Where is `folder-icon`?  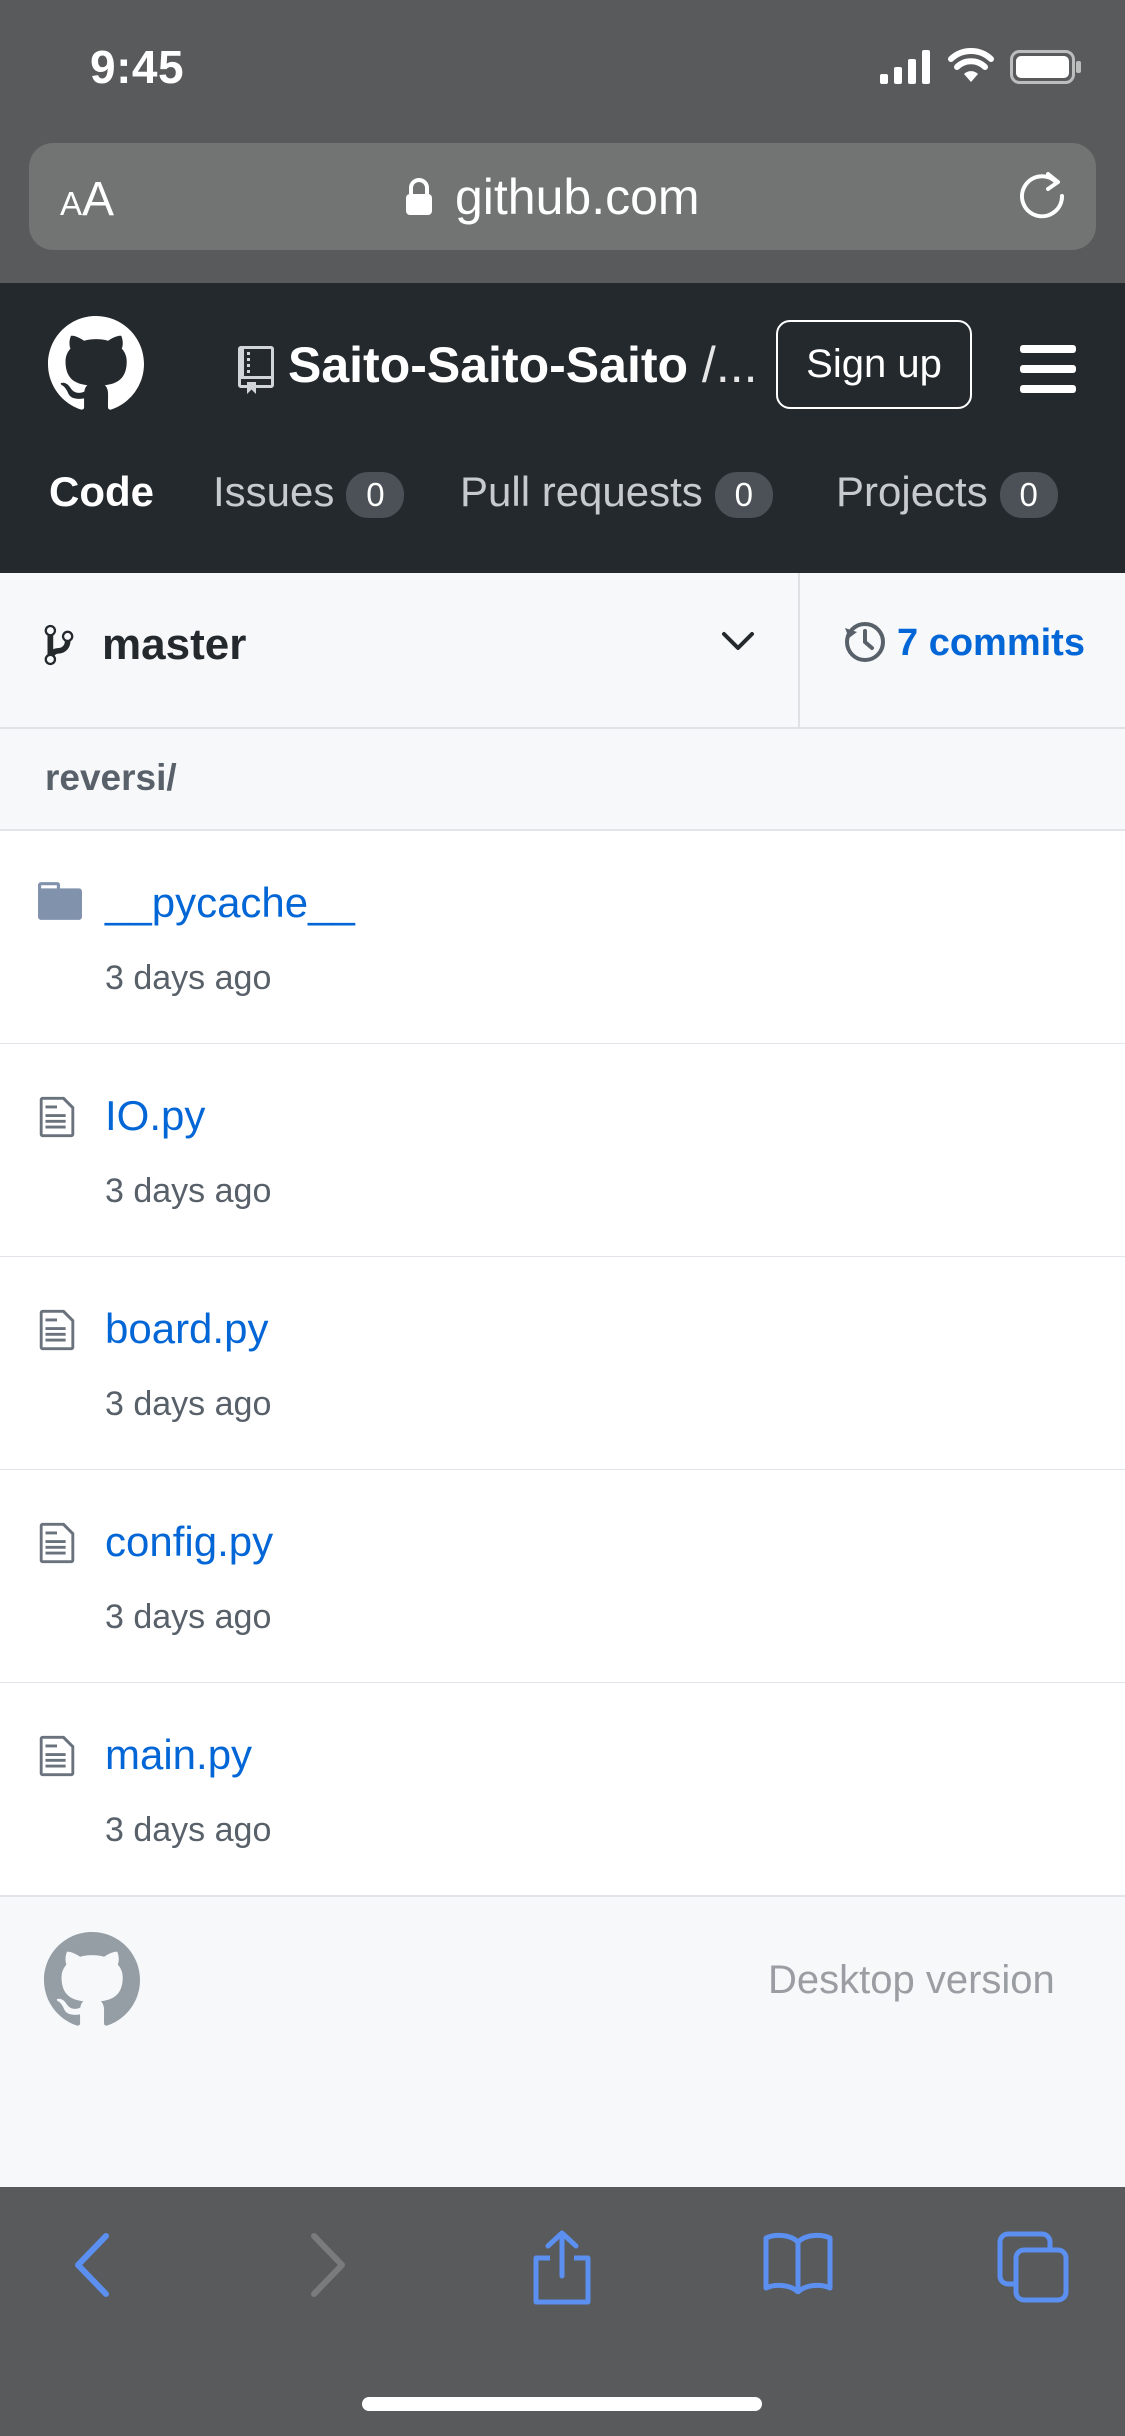 folder-icon is located at coordinates (60, 901).